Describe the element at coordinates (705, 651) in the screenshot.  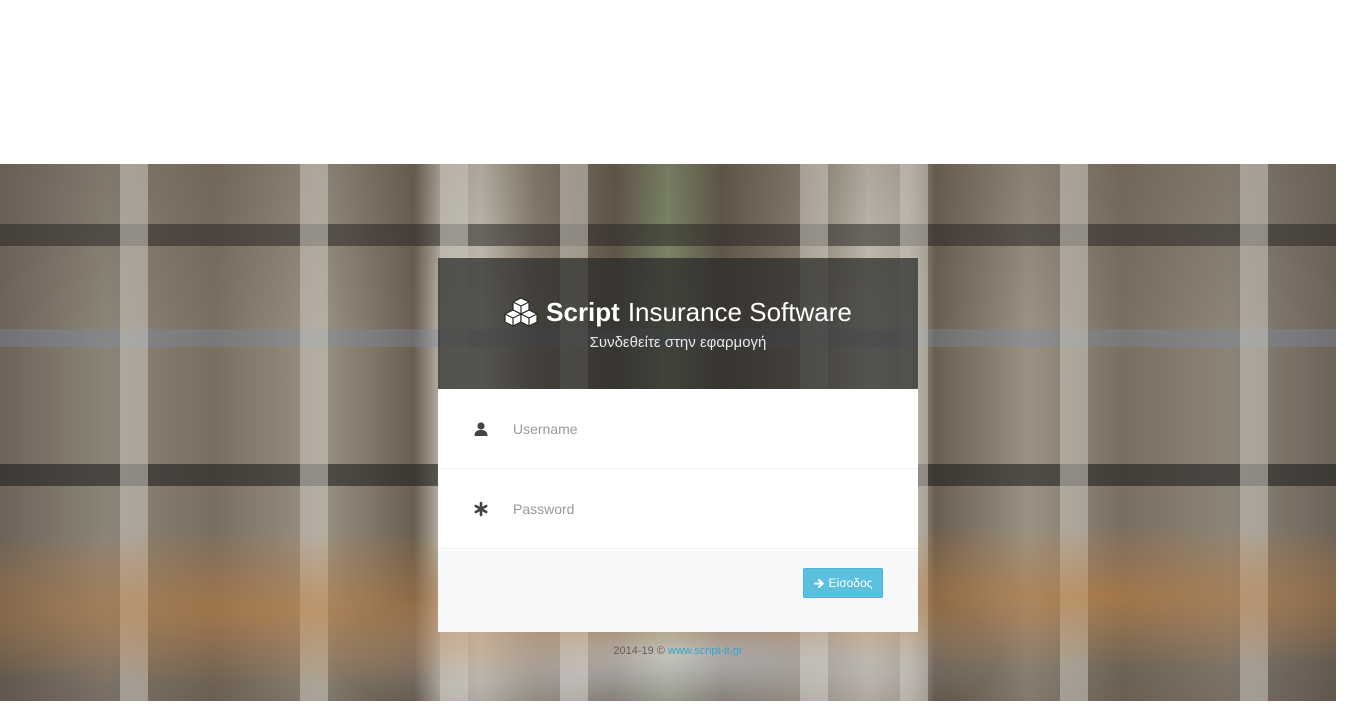
I see `company-website-link: www.script-it.gr` at that location.